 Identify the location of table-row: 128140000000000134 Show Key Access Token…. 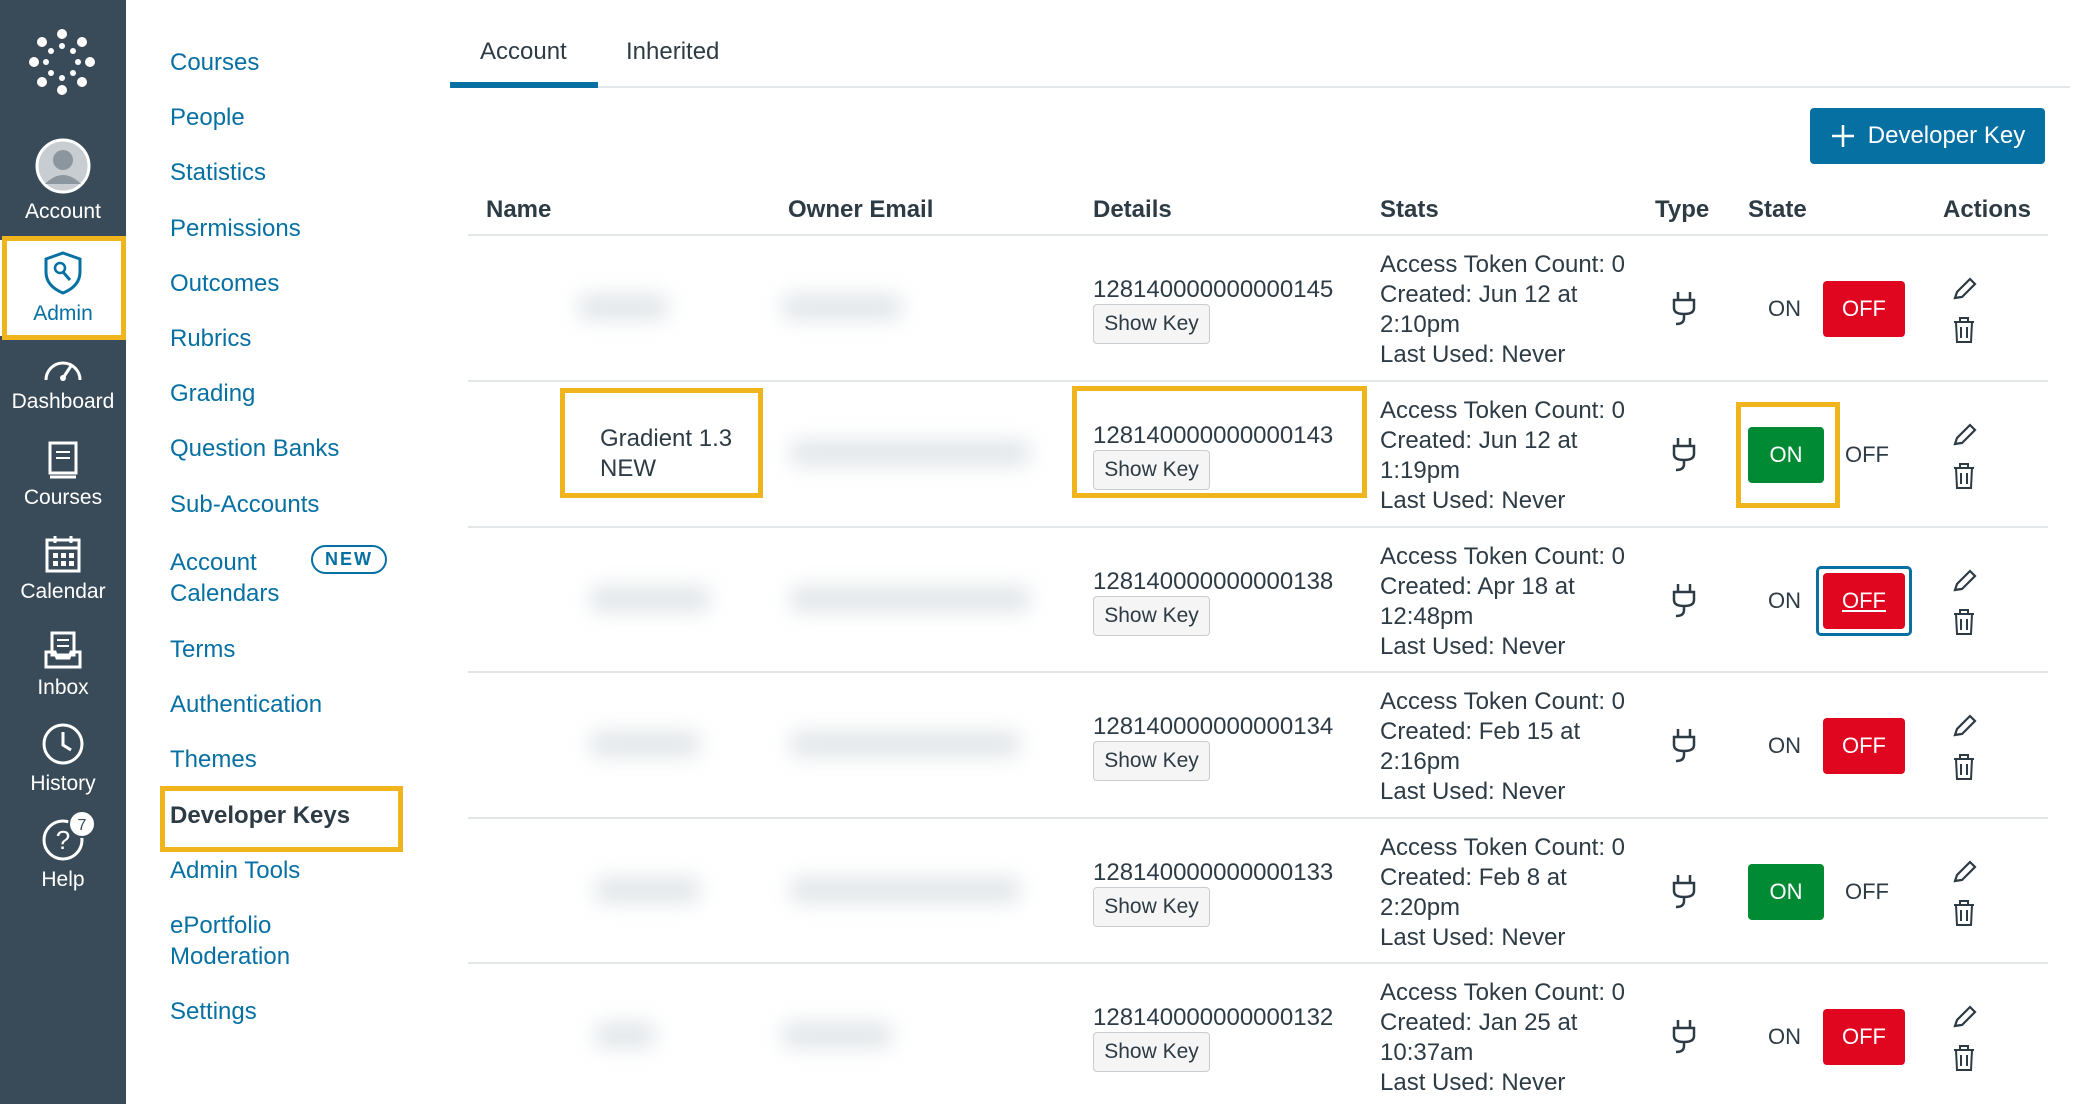
(1036, 746).